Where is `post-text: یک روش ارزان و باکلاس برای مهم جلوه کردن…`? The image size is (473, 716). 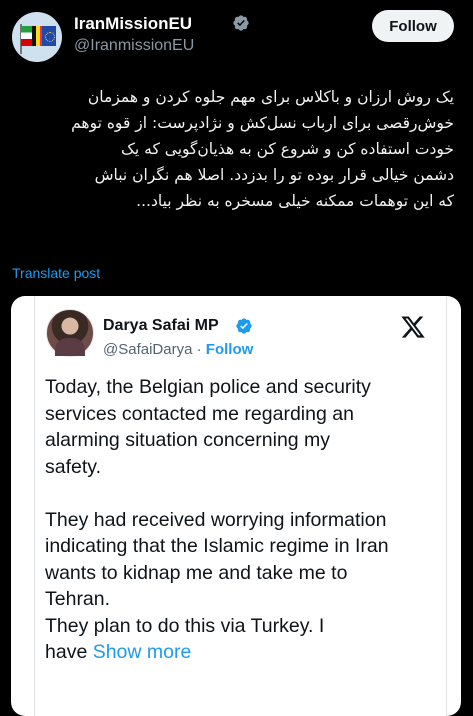 post-text: یک روش ارزان و باکلاس برای مهم جلوه کردن… is located at coordinates (262, 149).